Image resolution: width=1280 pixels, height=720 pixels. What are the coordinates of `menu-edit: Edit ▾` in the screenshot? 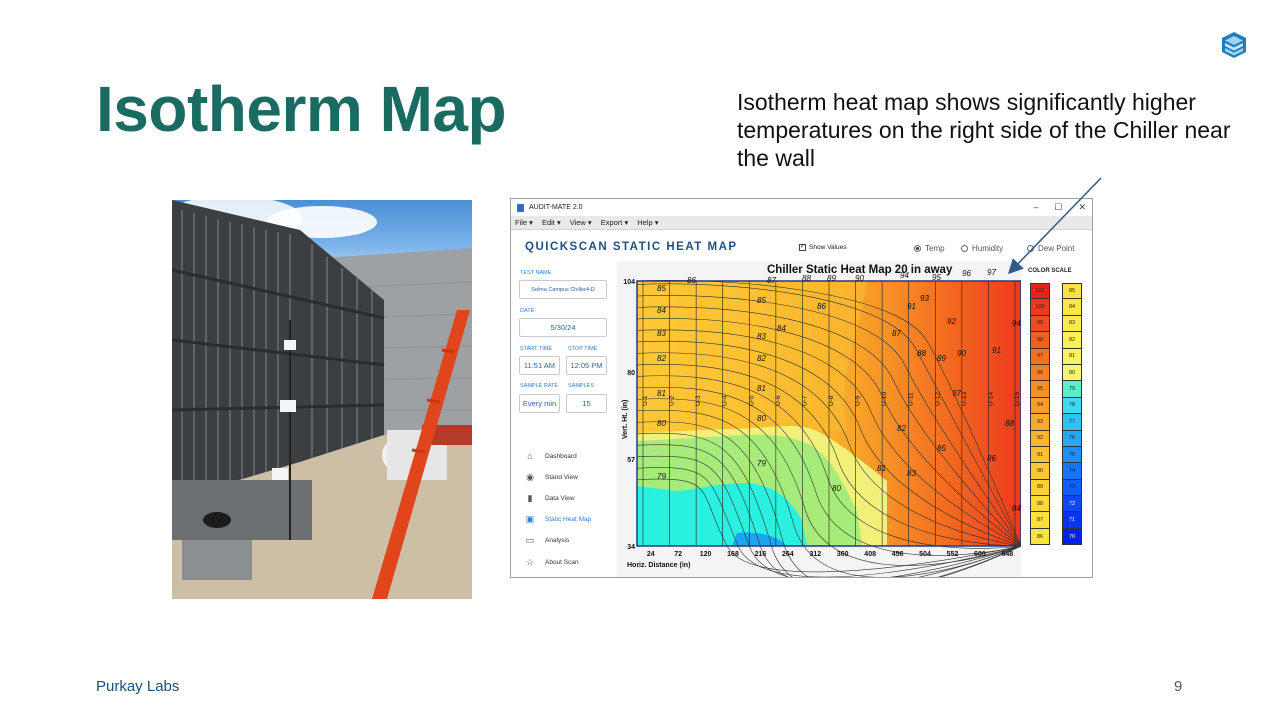 It's located at (551, 222).